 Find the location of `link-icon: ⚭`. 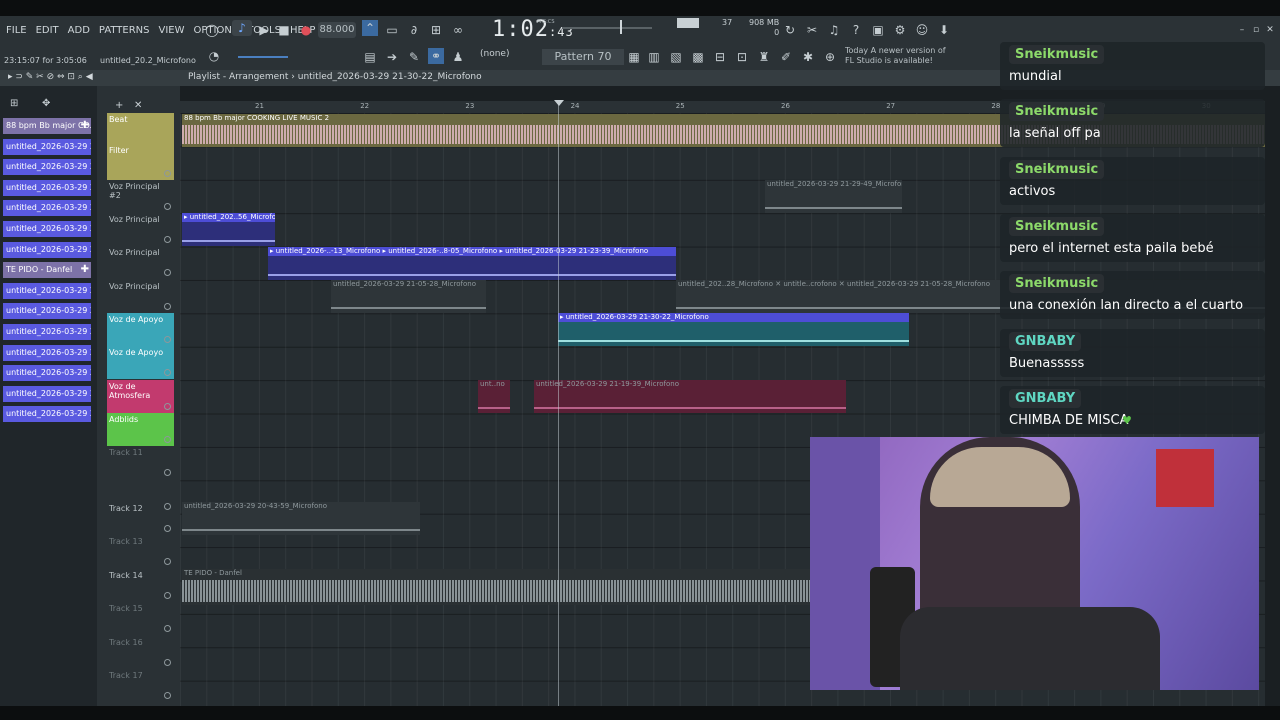

link-icon: ⚭ is located at coordinates (436, 56).